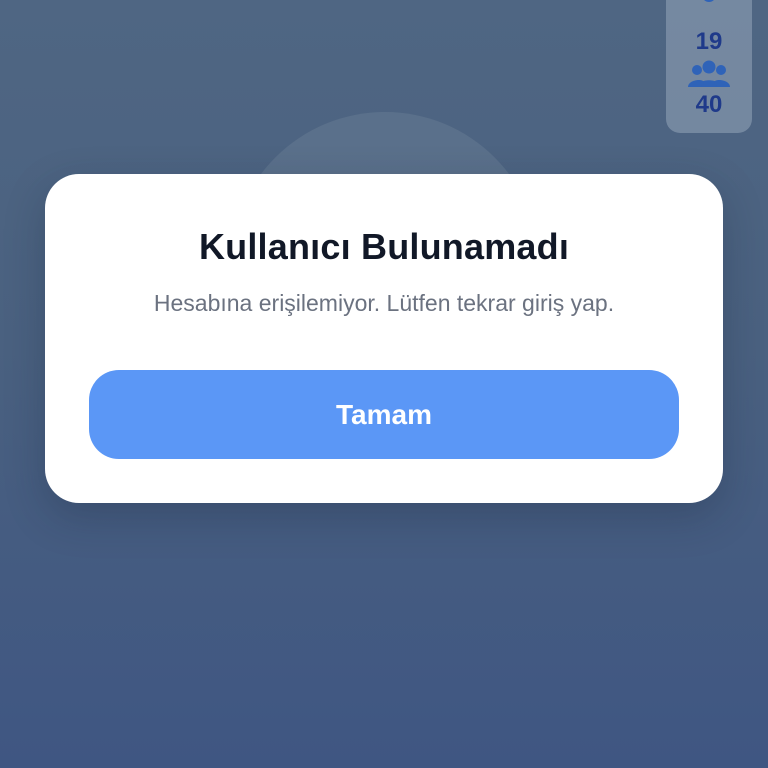 The height and width of the screenshot is (768, 768). Describe the element at coordinates (709, 104) in the screenshot. I see `stat-value-group: 40` at that location.